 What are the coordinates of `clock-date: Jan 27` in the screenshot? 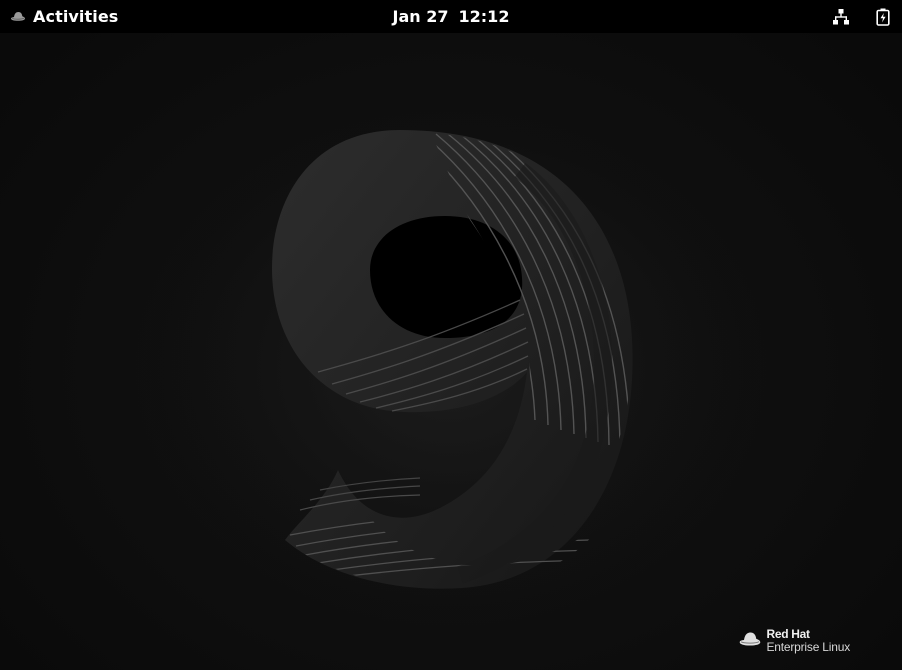 It's located at (420, 16).